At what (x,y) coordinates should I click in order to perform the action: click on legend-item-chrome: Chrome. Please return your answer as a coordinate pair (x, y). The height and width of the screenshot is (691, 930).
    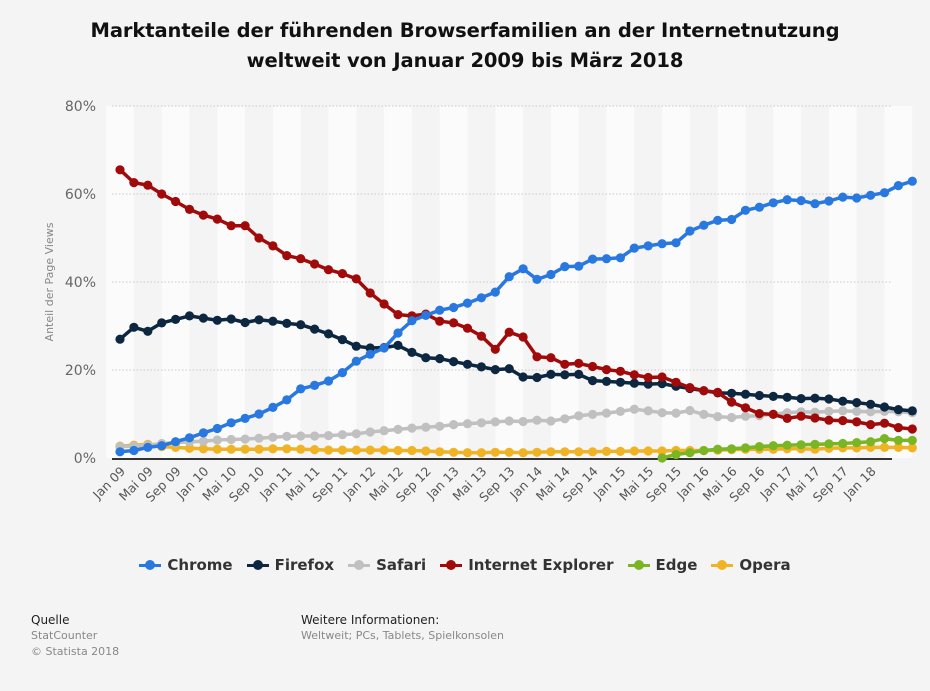
    Looking at the image, I should click on (186, 565).